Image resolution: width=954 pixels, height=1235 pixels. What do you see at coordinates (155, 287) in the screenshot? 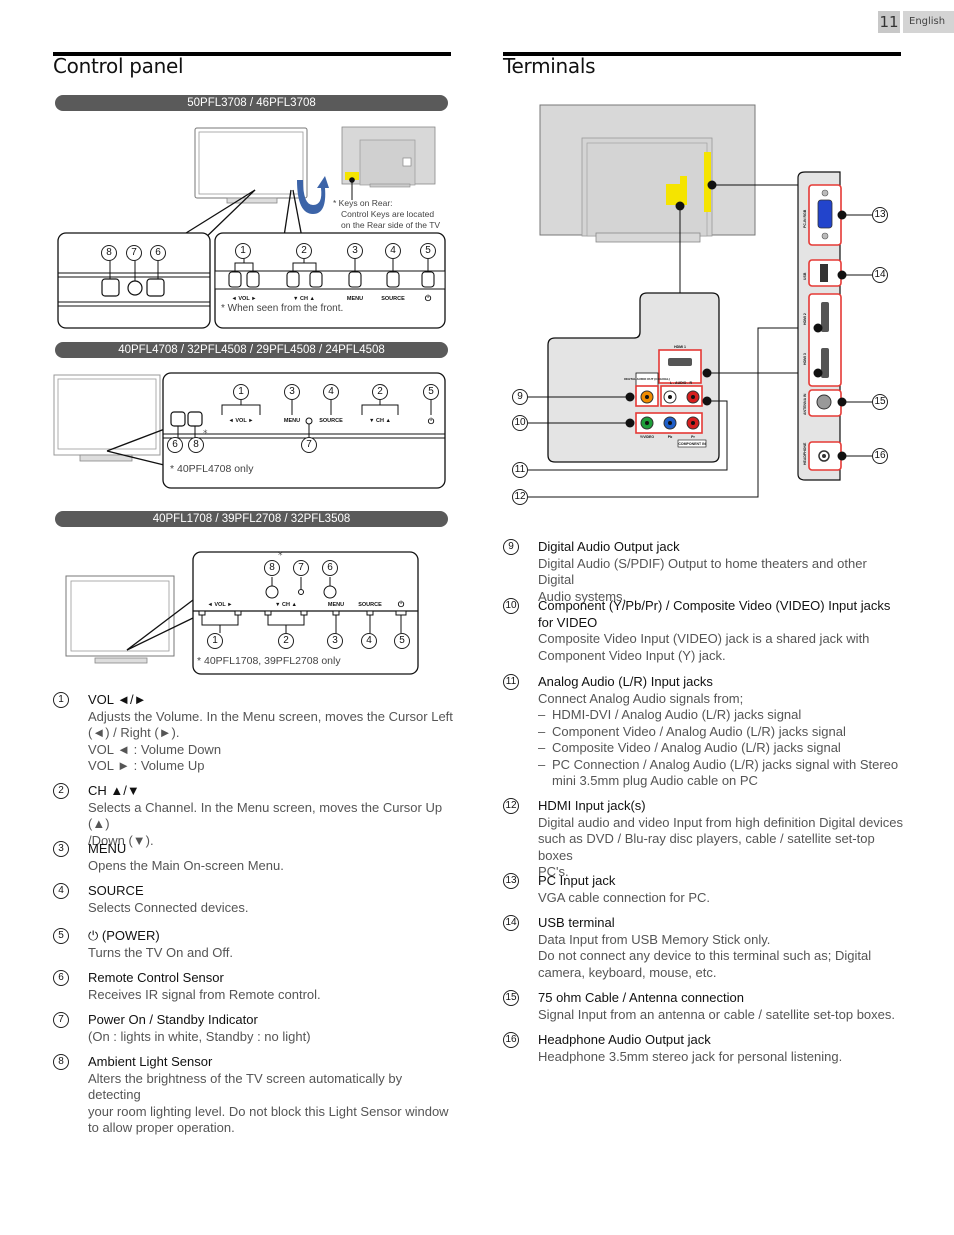
I see `remote-sensor` at bounding box center [155, 287].